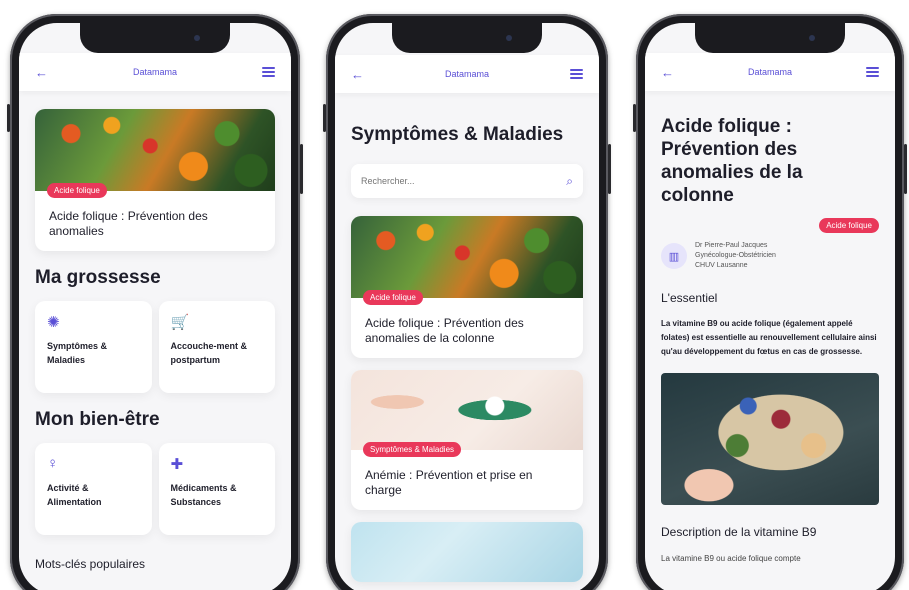 The height and width of the screenshot is (590, 909). Describe the element at coordinates (441, 181) in the screenshot. I see `search-input` at that location.